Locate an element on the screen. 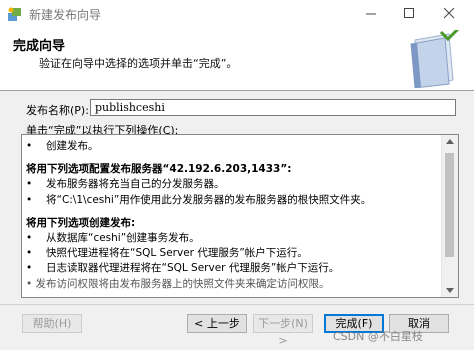  list-item: • 快照代理进程将在“SQL Server 代理服务”帐户下运行。 is located at coordinates (232, 253).